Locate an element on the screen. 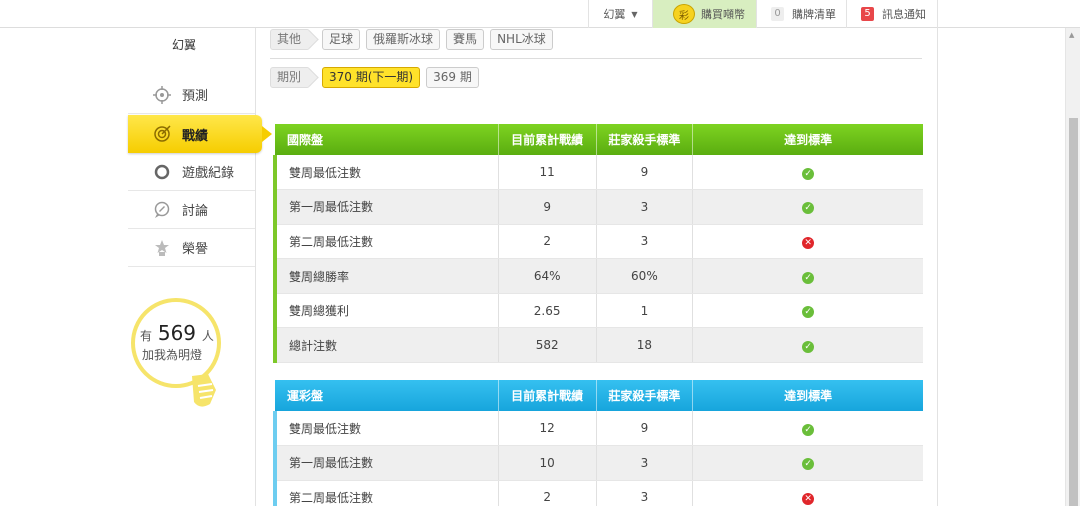 The image size is (1080, 506). sidebar-item-label: 戰績 is located at coordinates (195, 136).